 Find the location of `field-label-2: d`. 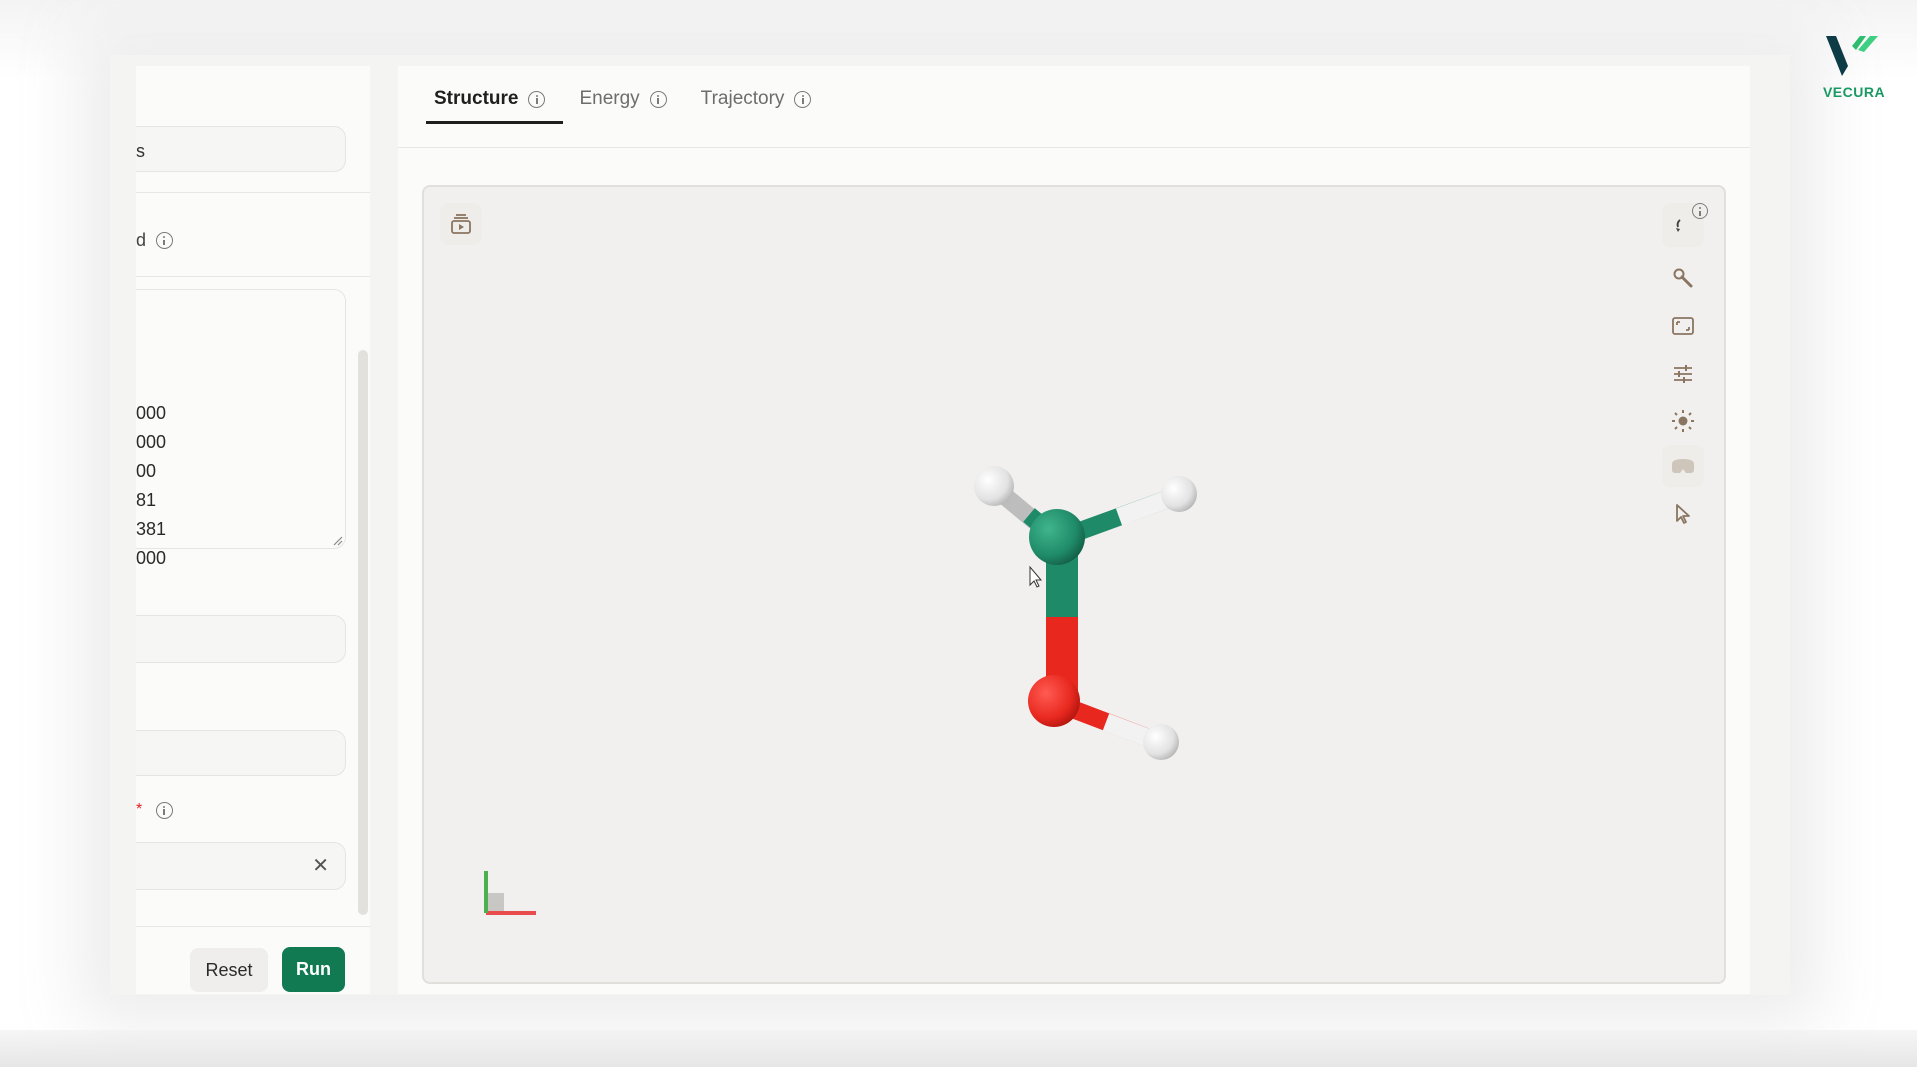

field-label-2: d is located at coordinates (155, 240).